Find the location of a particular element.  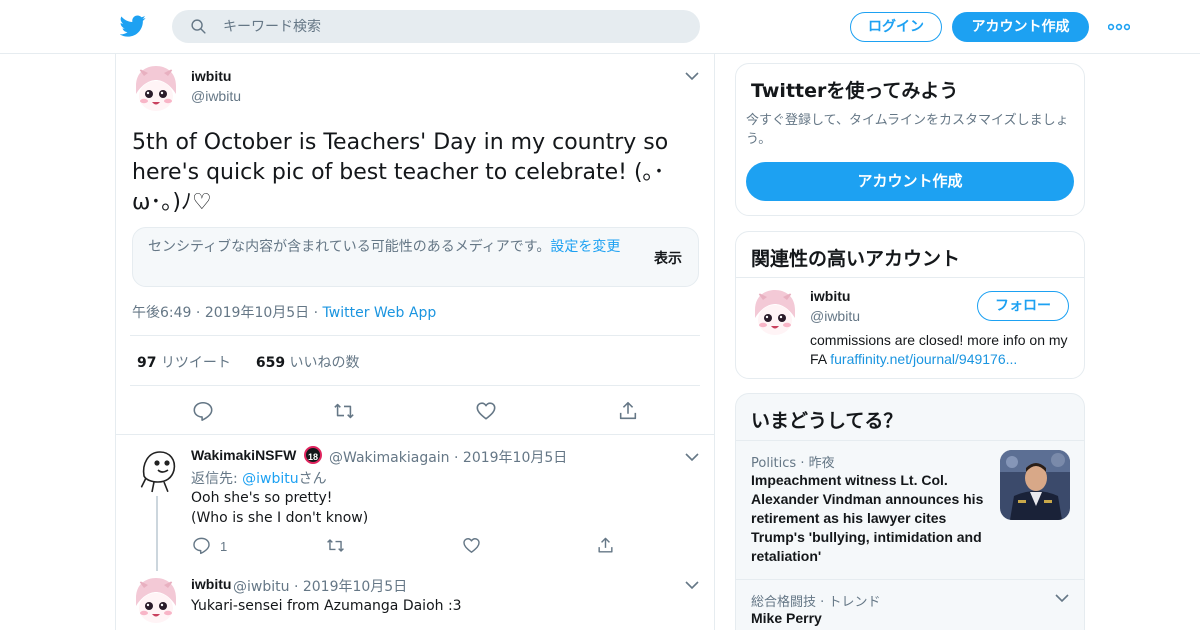

trend-time: 昨夜 is located at coordinates (821, 463).